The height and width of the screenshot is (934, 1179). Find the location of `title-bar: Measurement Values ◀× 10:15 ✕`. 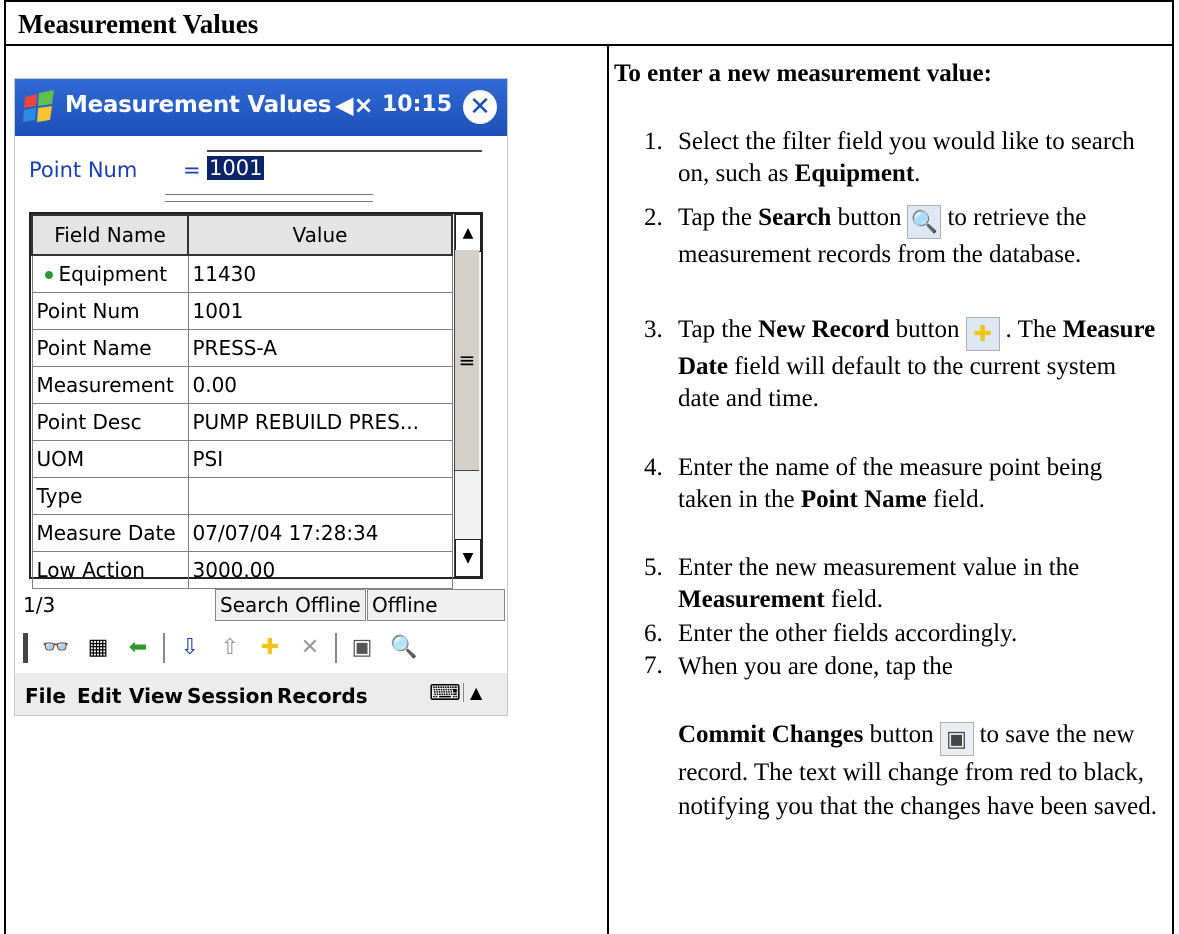

title-bar: Measurement Values ◀× 10:15 ✕ is located at coordinates (261, 107).